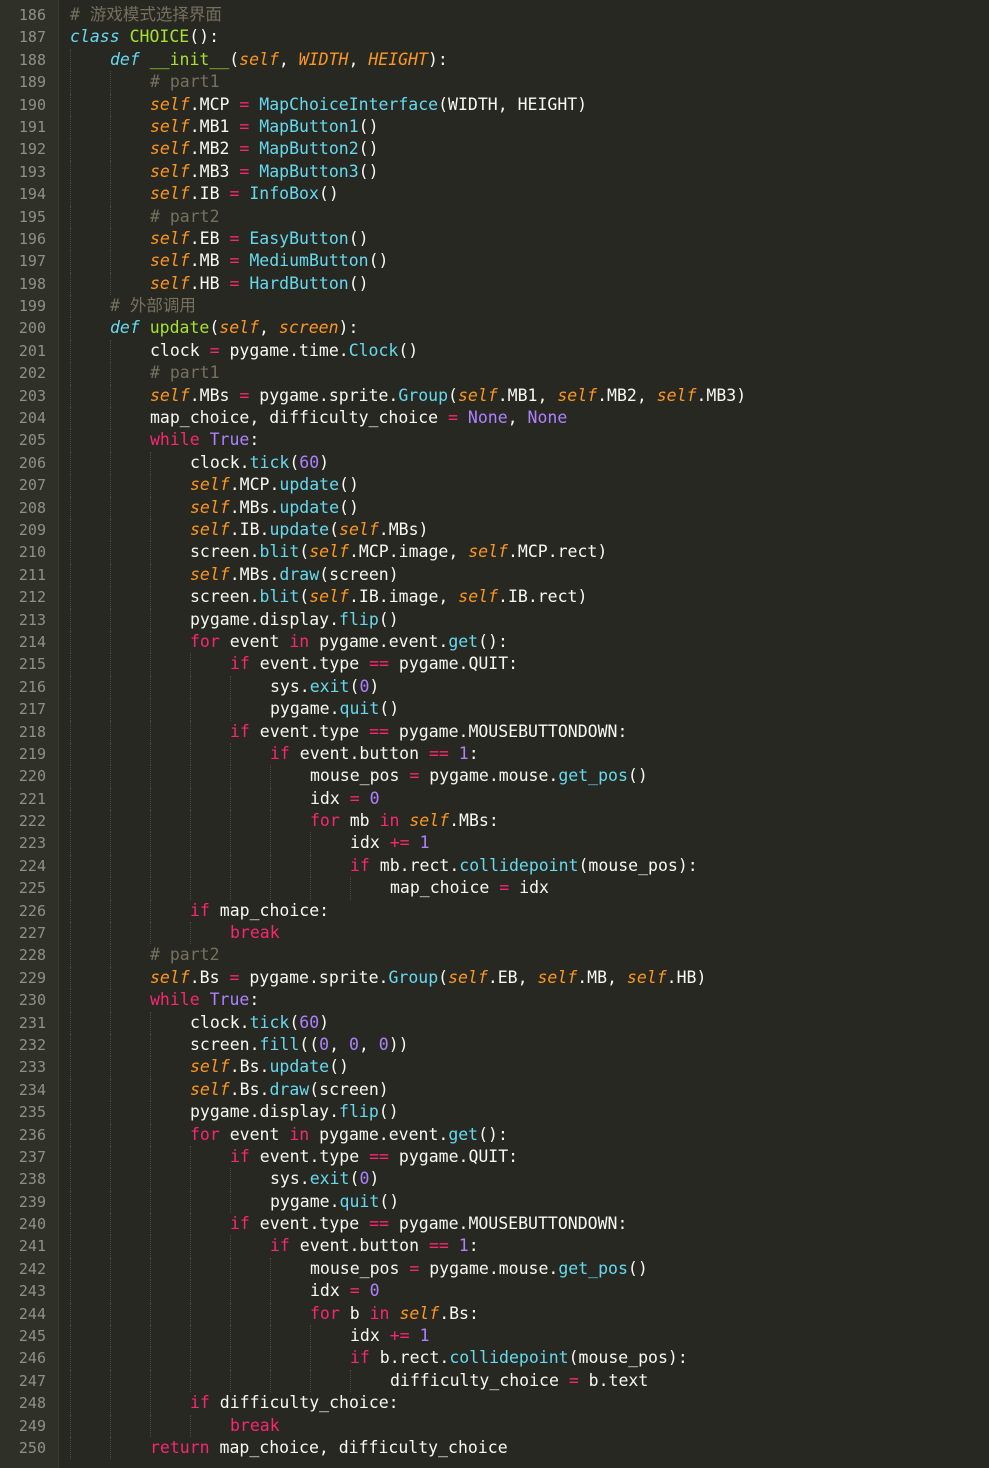 The height and width of the screenshot is (1468, 989). I want to click on code-line: 239 pygame.quit(), so click(494, 1202).